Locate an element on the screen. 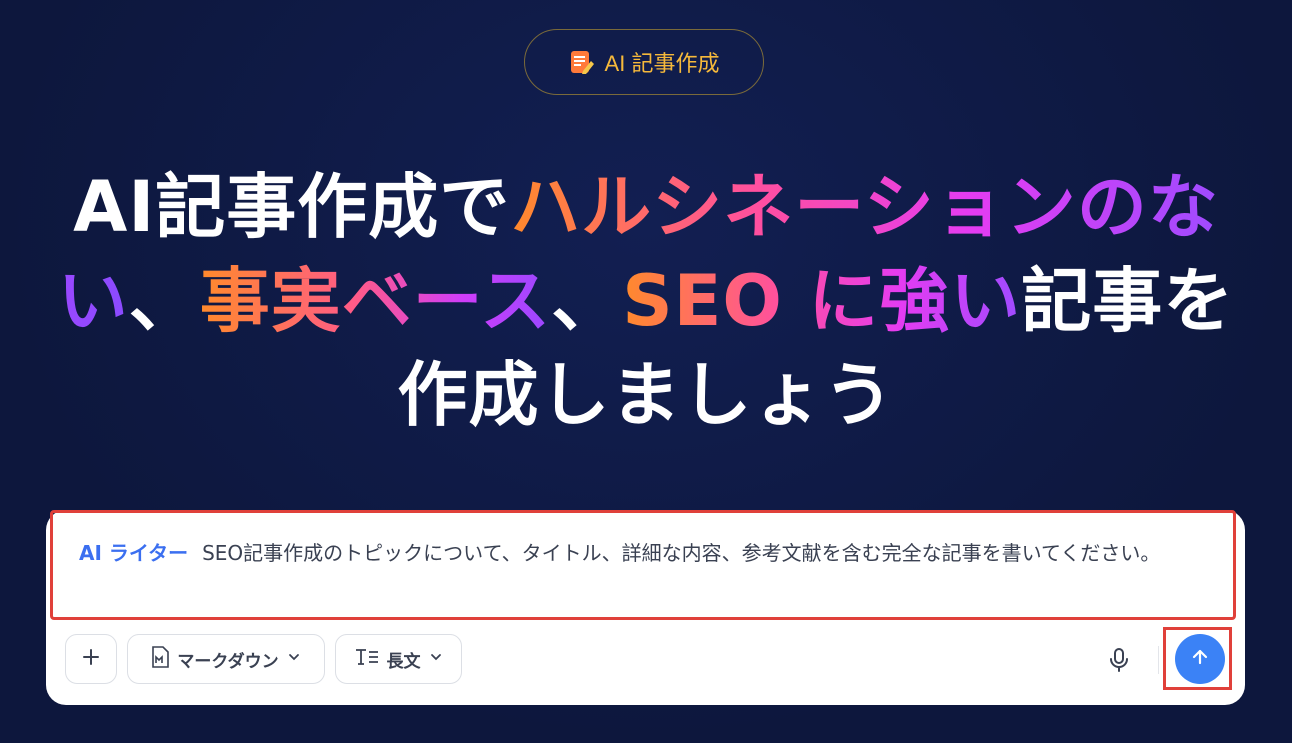 This screenshot has width=1292, height=743. headline-highlight: 事実ベース is located at coordinates (375, 301).